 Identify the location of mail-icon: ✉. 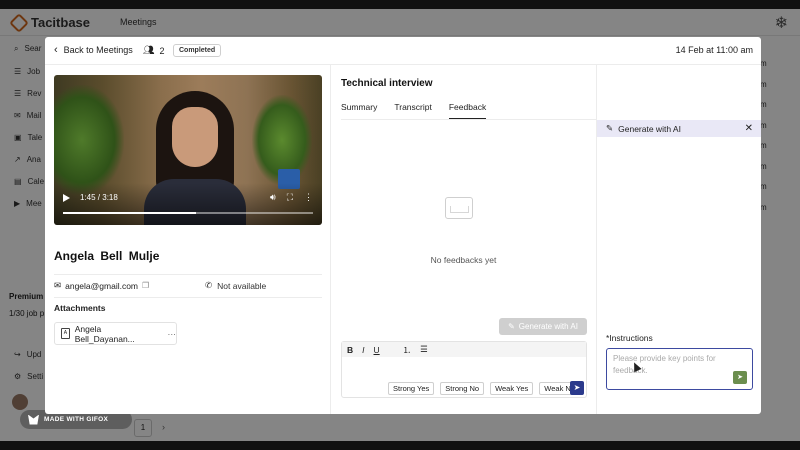
(58, 285).